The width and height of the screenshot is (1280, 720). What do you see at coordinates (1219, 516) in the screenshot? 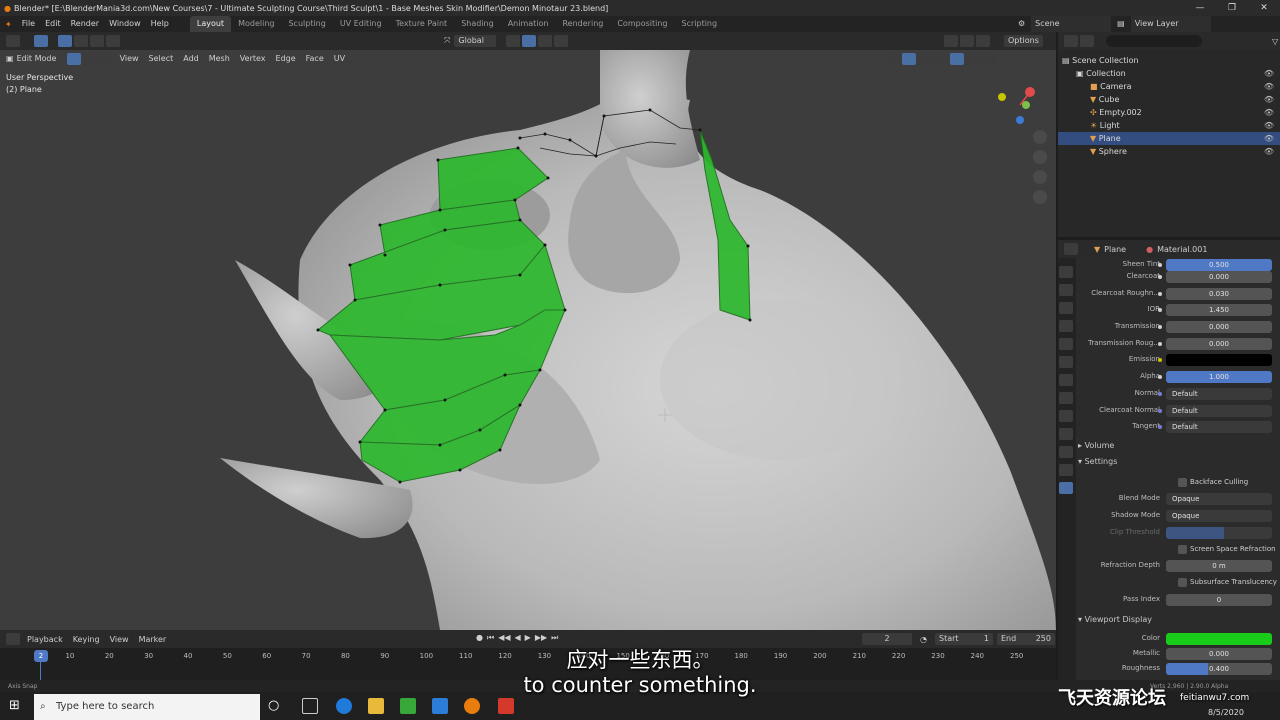
I see `shadow-mode-dropdown: Opaque` at bounding box center [1219, 516].